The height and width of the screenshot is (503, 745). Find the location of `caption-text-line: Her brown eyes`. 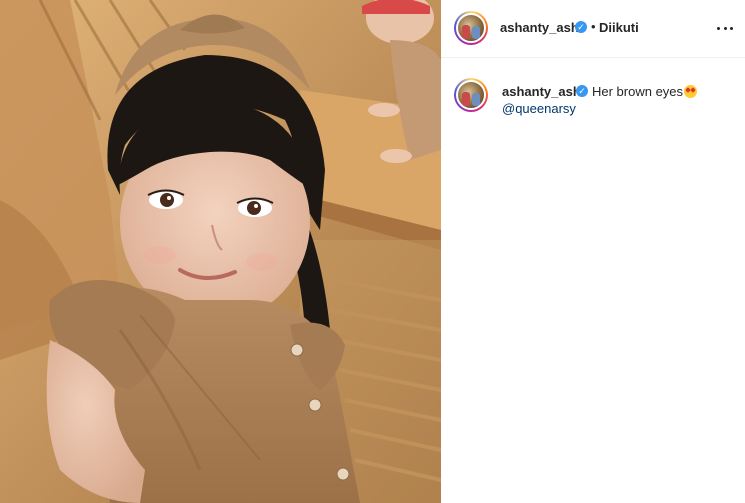

caption-text-line: Her brown eyes is located at coordinates (645, 91).